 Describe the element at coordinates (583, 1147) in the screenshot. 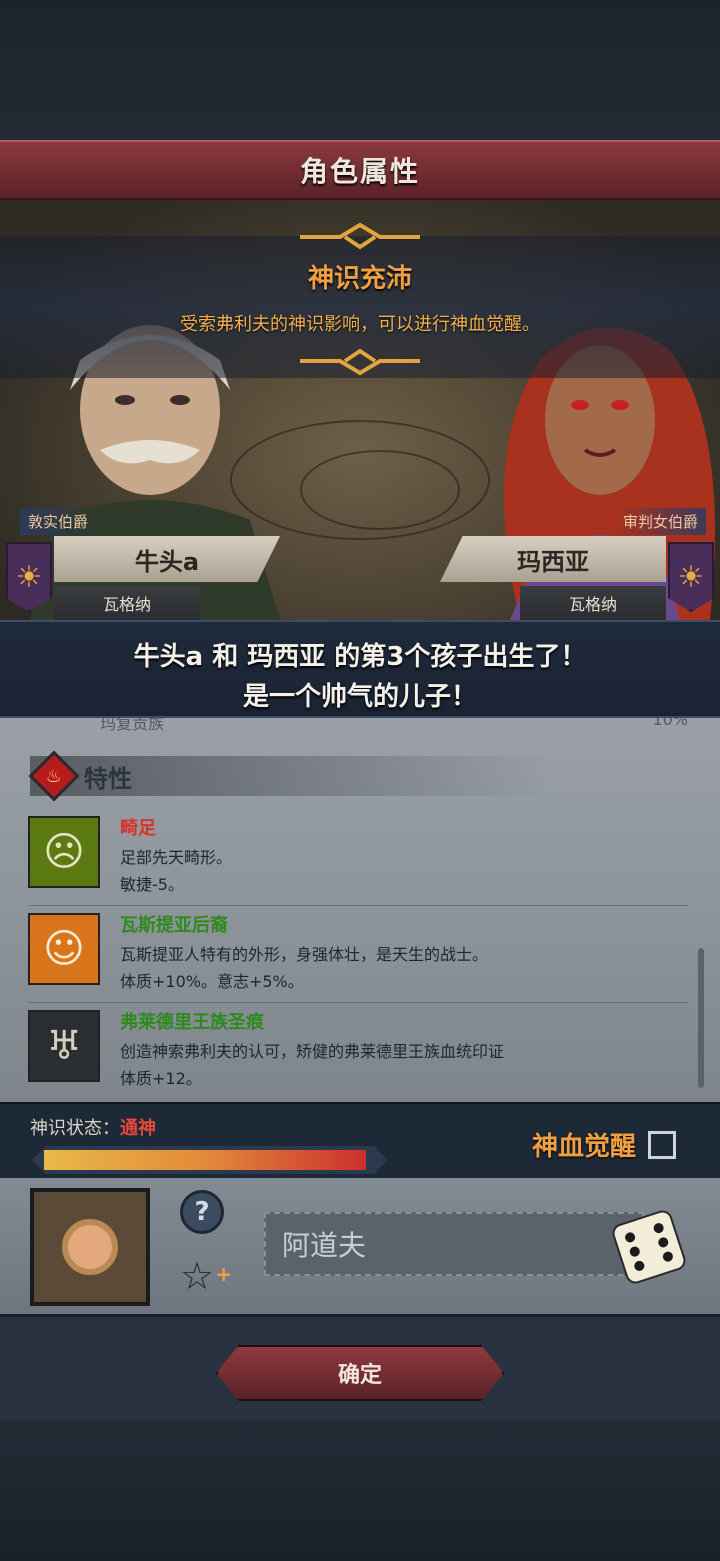

I see `awaken-label: 神血觉醒` at that location.